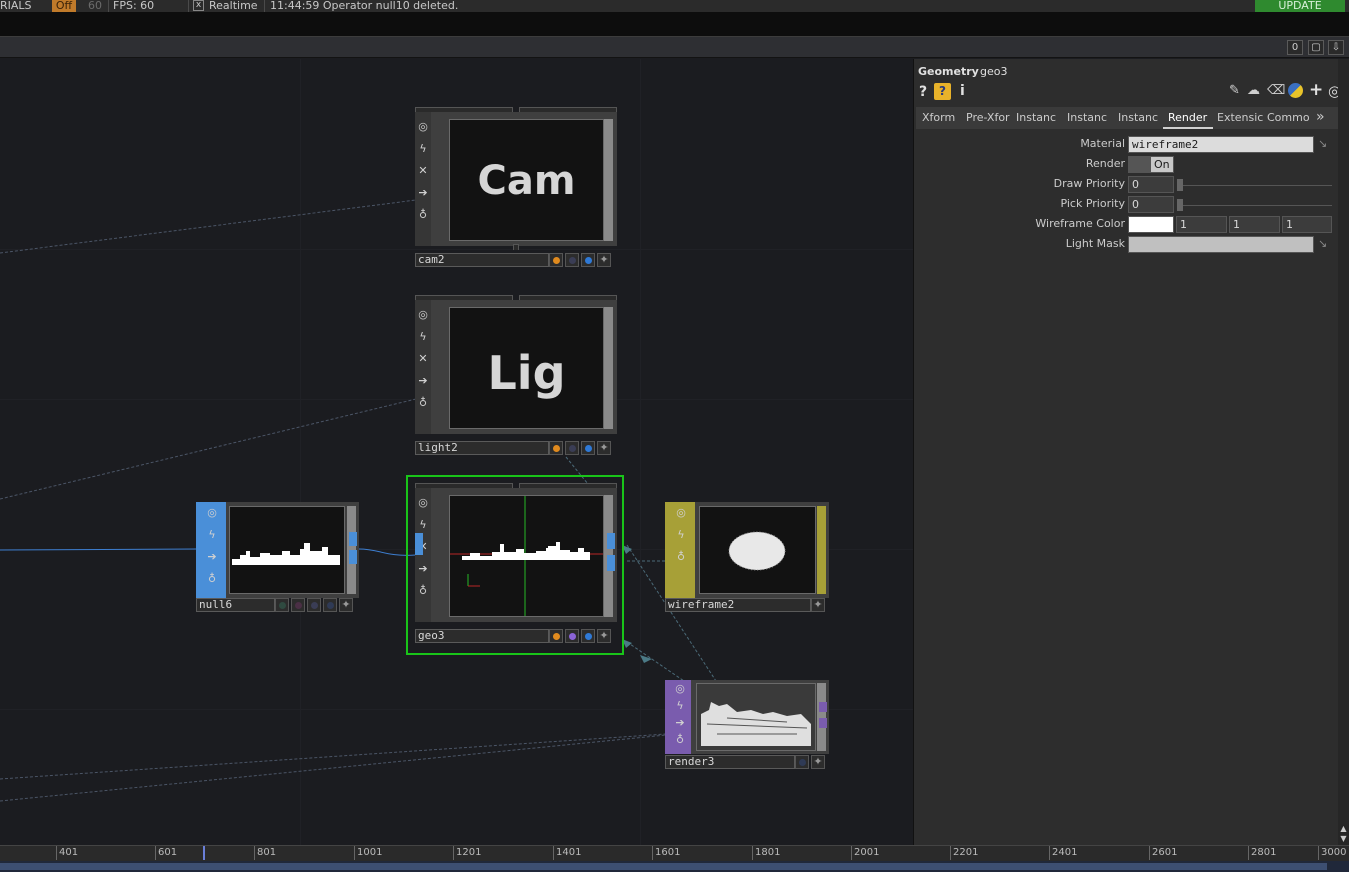 This screenshot has width=1349, height=872. What do you see at coordinates (64, 6) in the screenshot?
I see `opt-toggle-badge: Off` at bounding box center [64, 6].